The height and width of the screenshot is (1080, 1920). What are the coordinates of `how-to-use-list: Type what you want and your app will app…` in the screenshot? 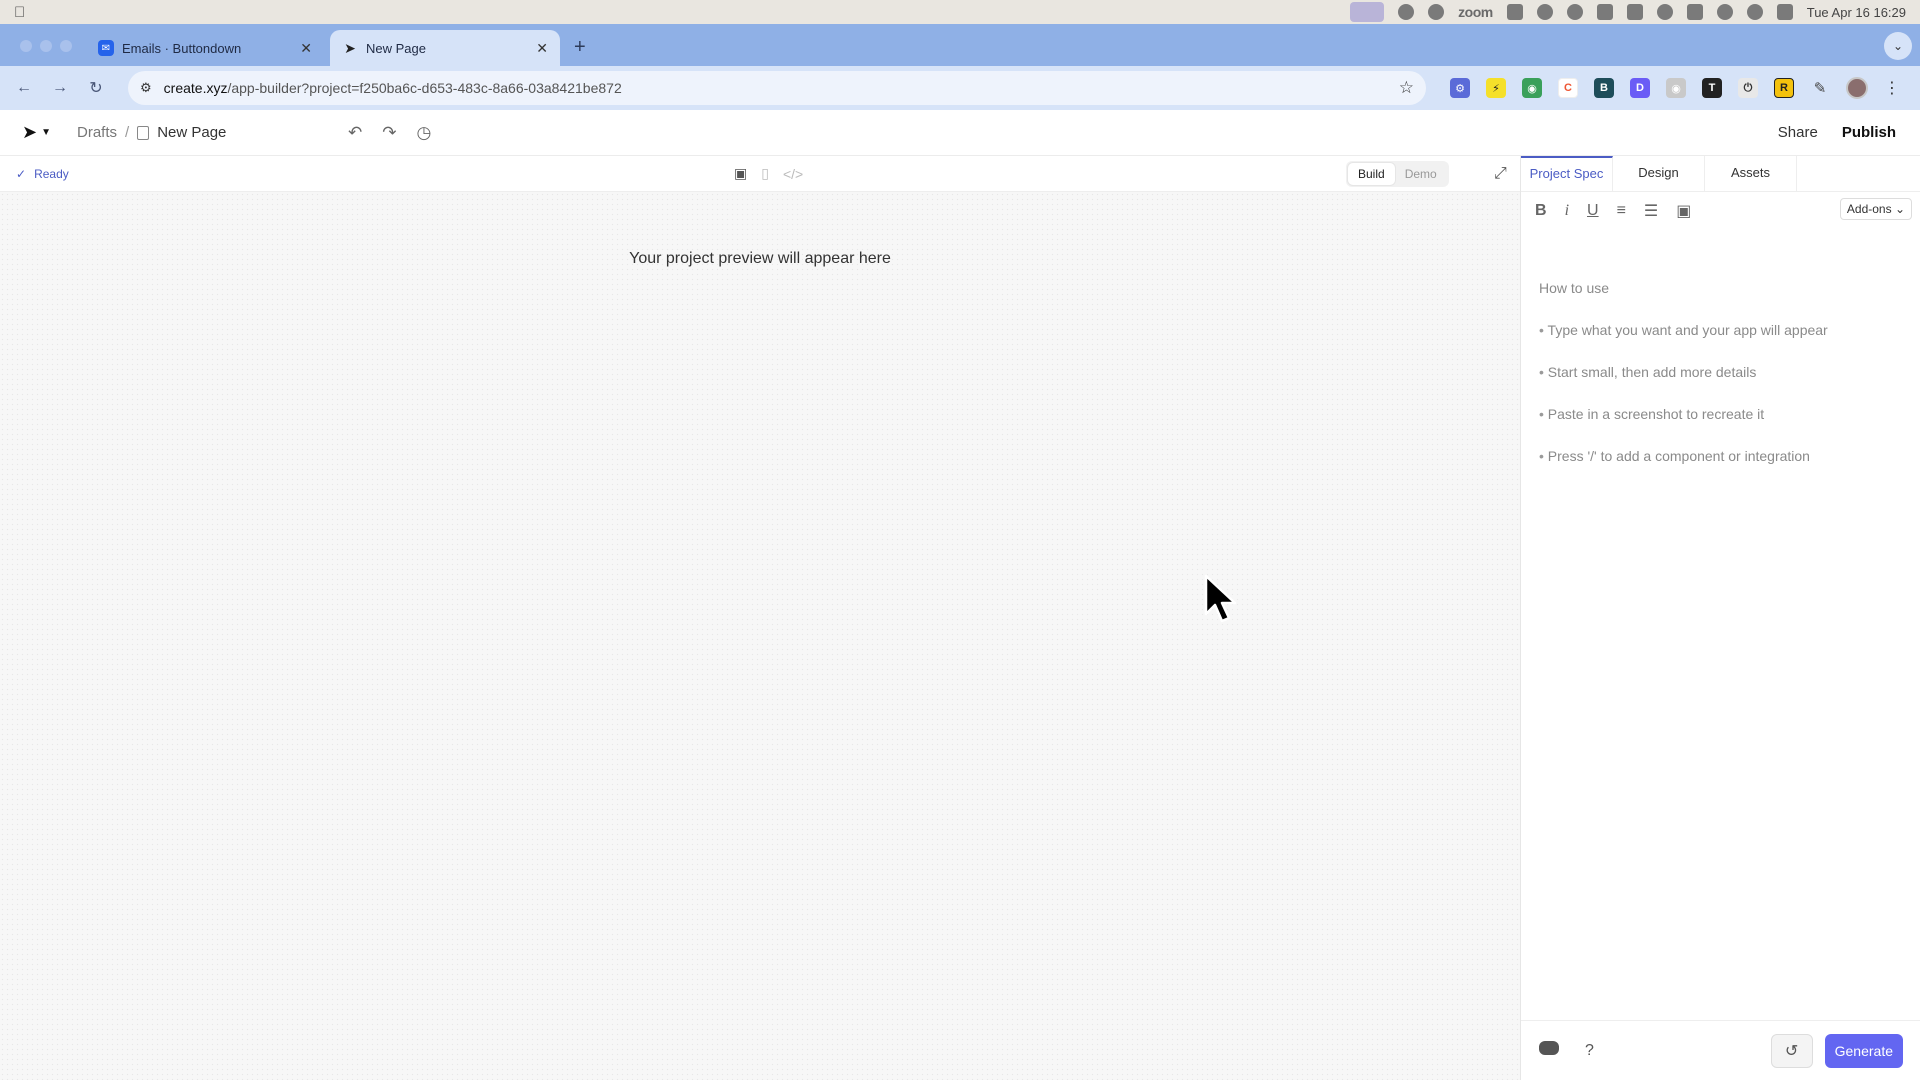 It's located at (1720, 393).